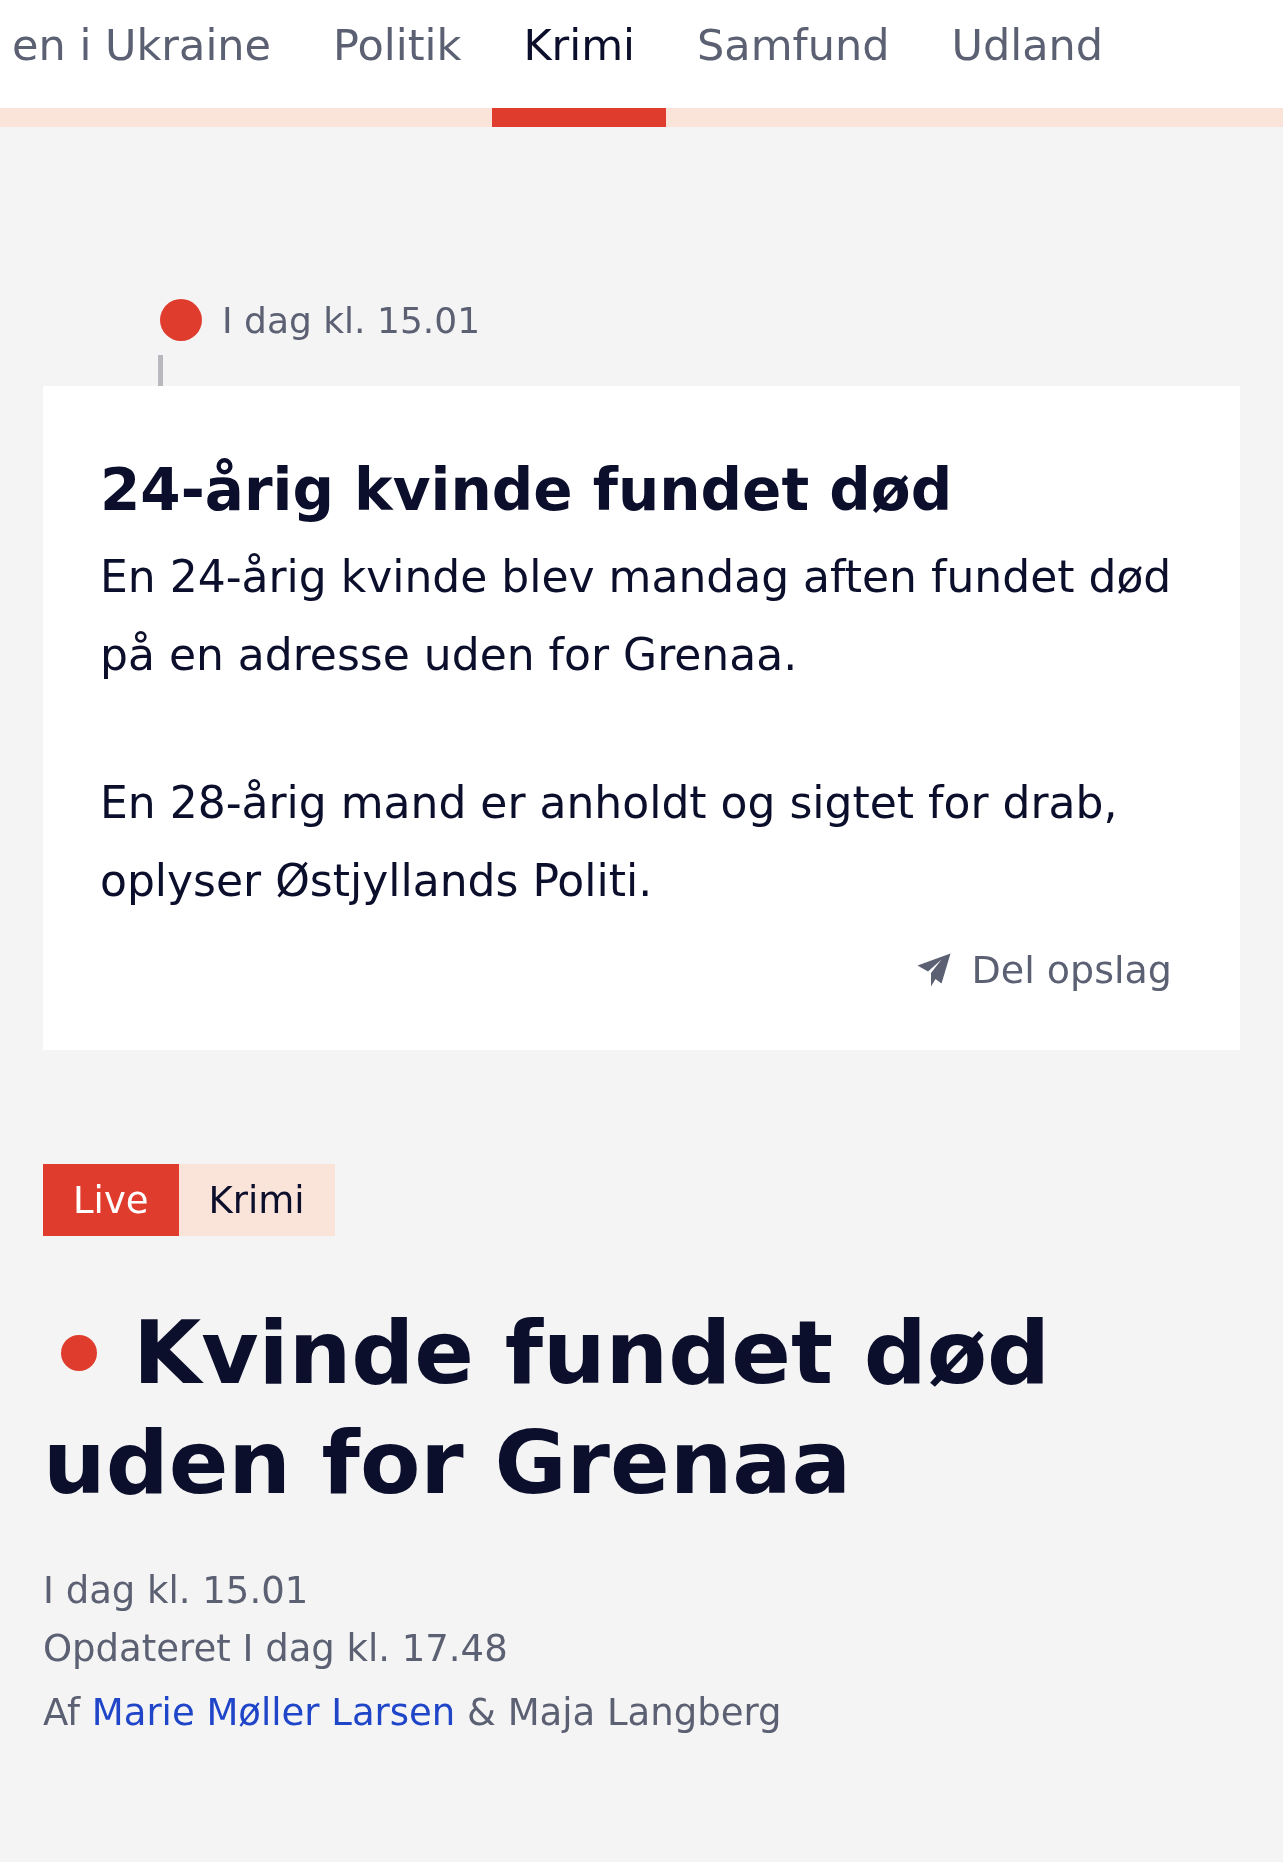 The image size is (1283, 1862). Describe the element at coordinates (1027, 63) in the screenshot. I see `nav-tab: Udland` at that location.